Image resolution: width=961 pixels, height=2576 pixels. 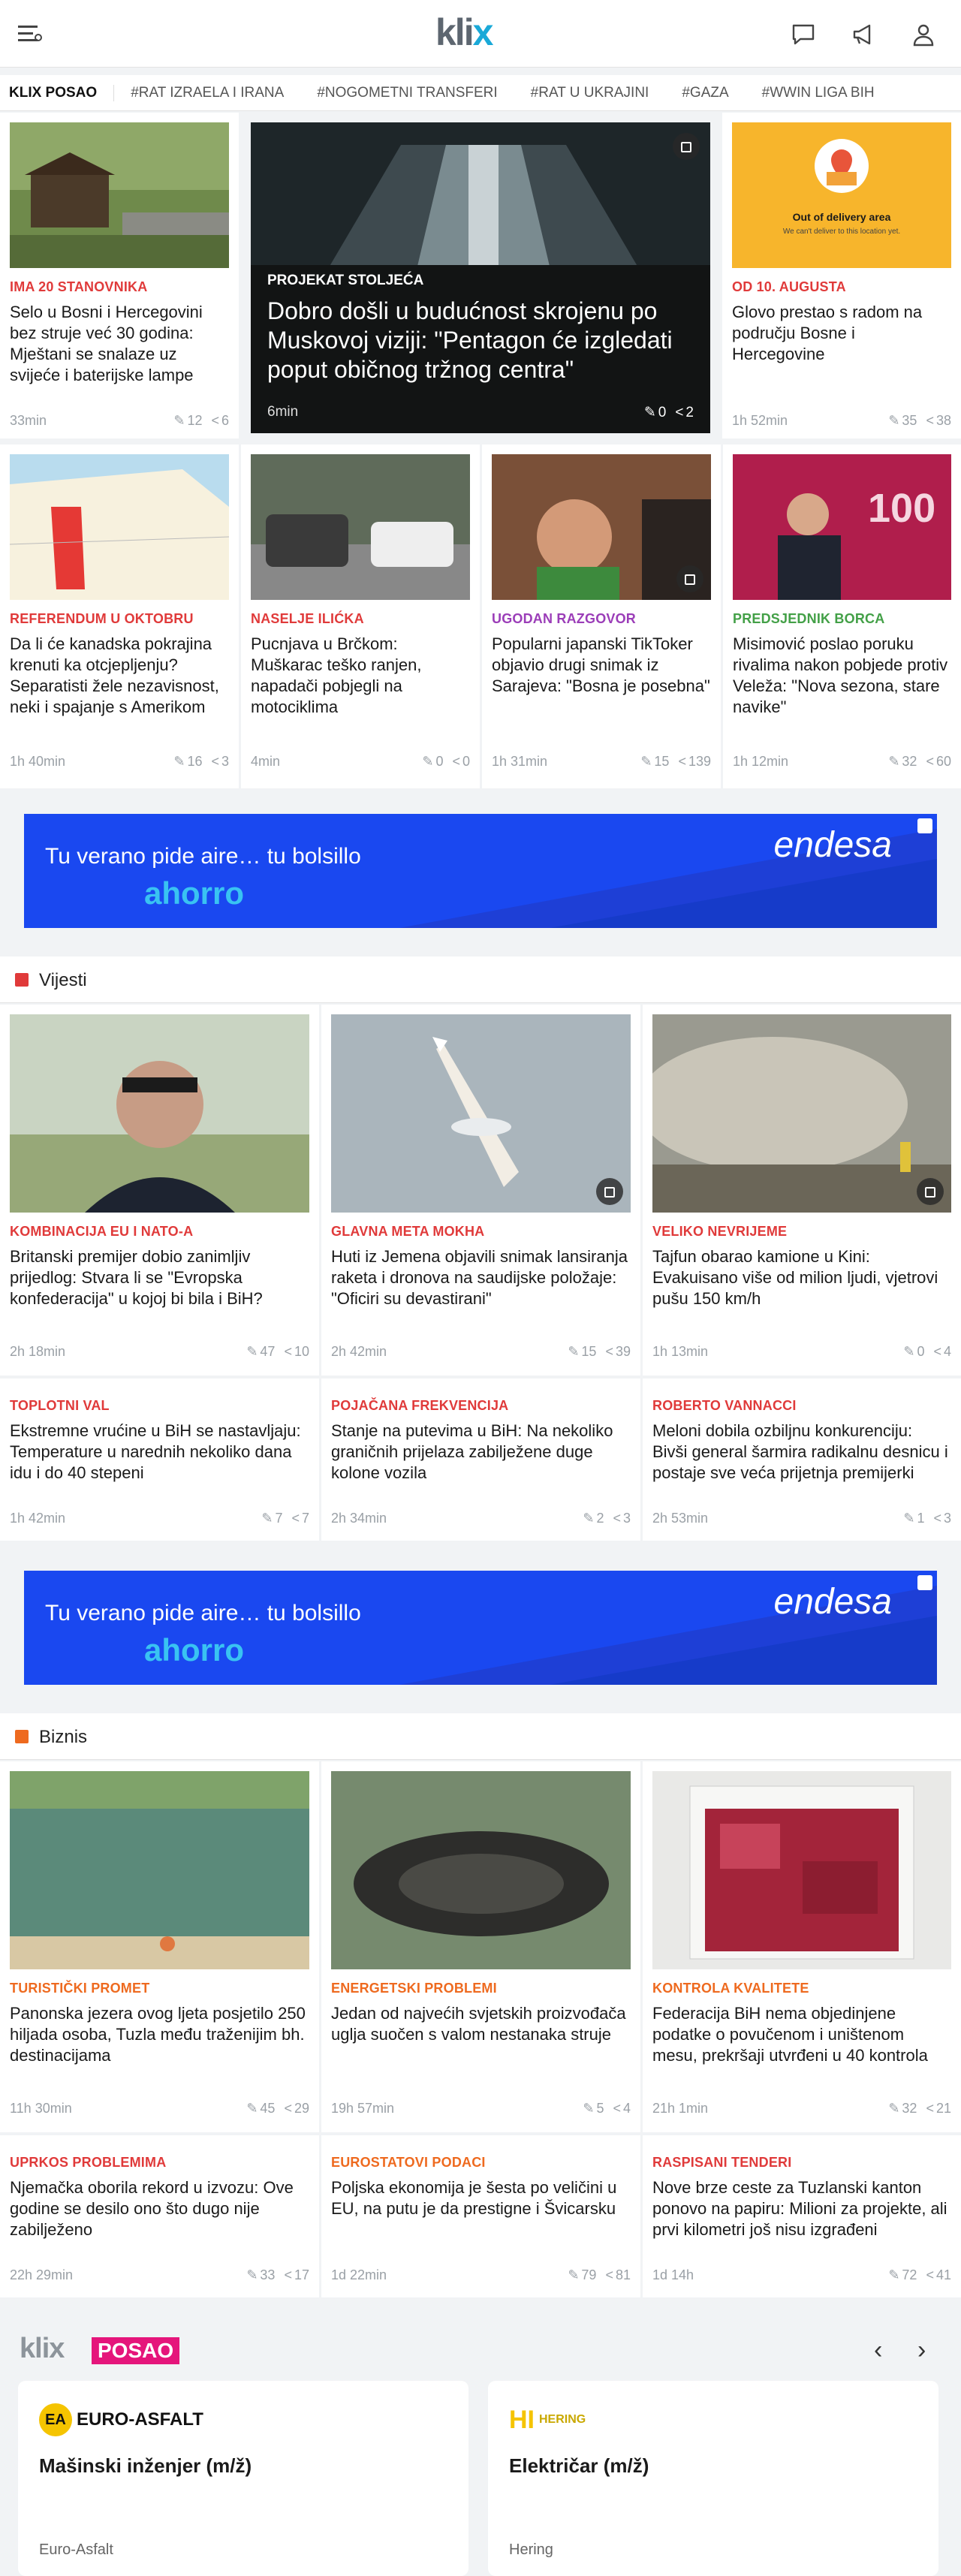 I want to click on menu-icon, so click(x=31, y=34).